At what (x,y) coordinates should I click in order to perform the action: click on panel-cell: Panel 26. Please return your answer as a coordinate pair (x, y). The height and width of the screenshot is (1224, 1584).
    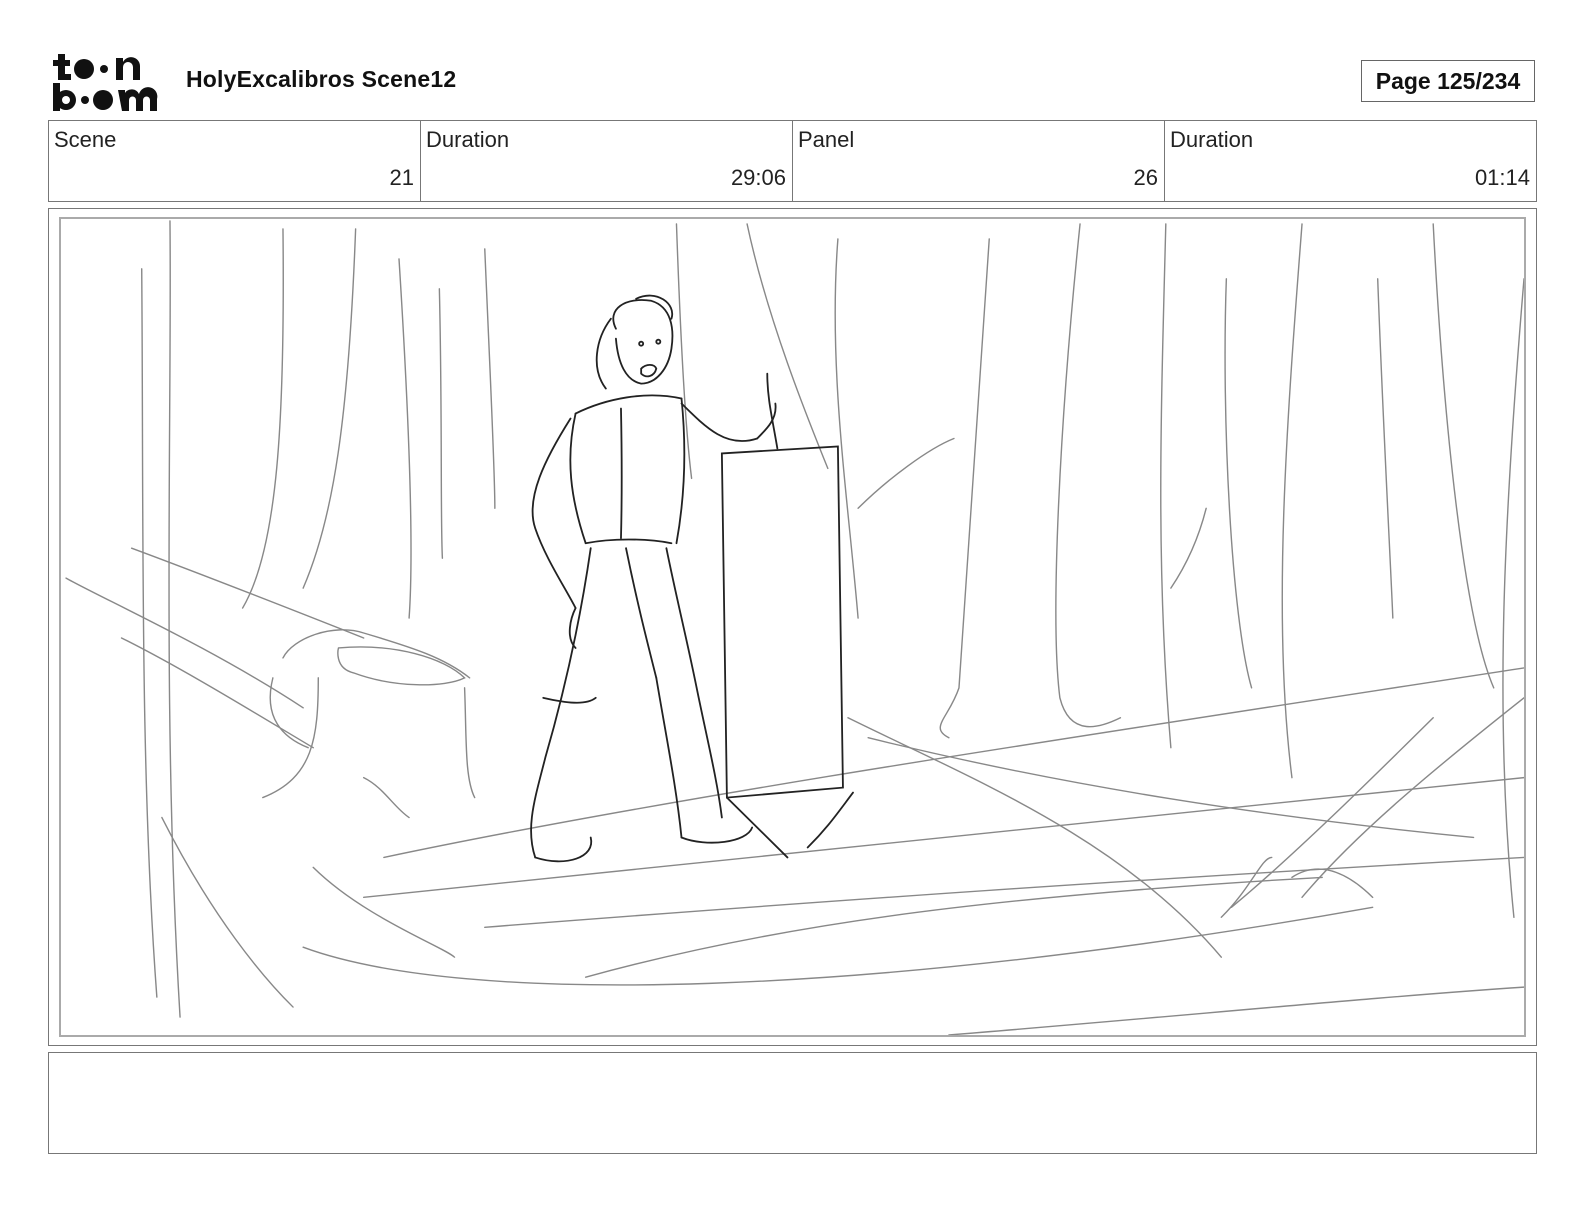
    Looking at the image, I should click on (979, 161).